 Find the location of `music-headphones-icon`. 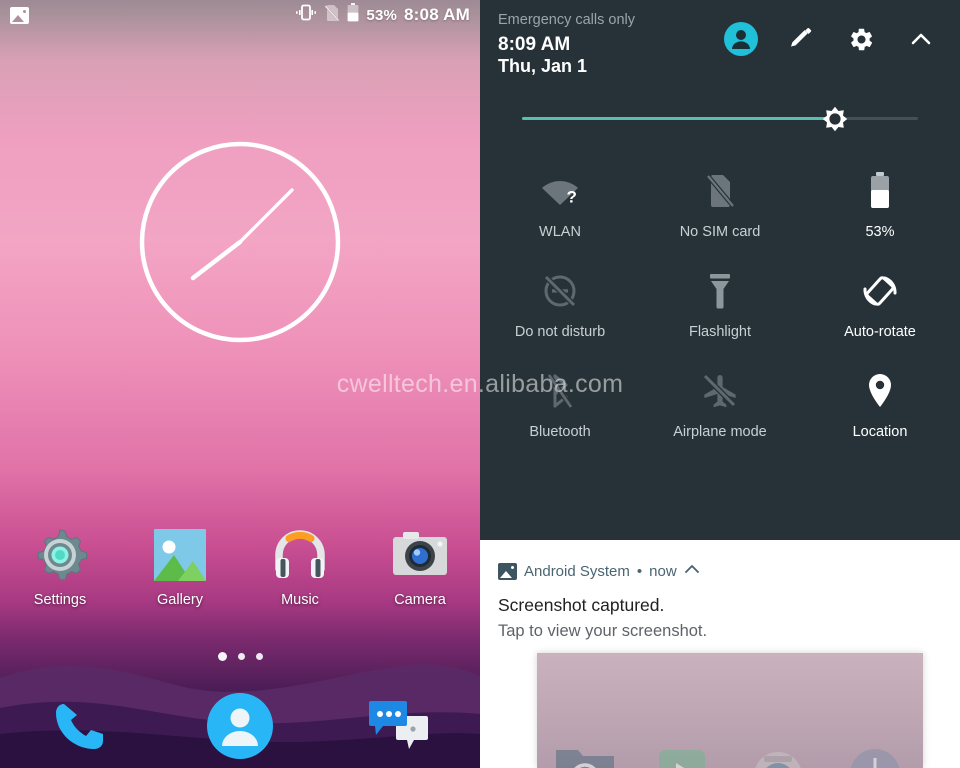

music-headphones-icon is located at coordinates (300, 555).